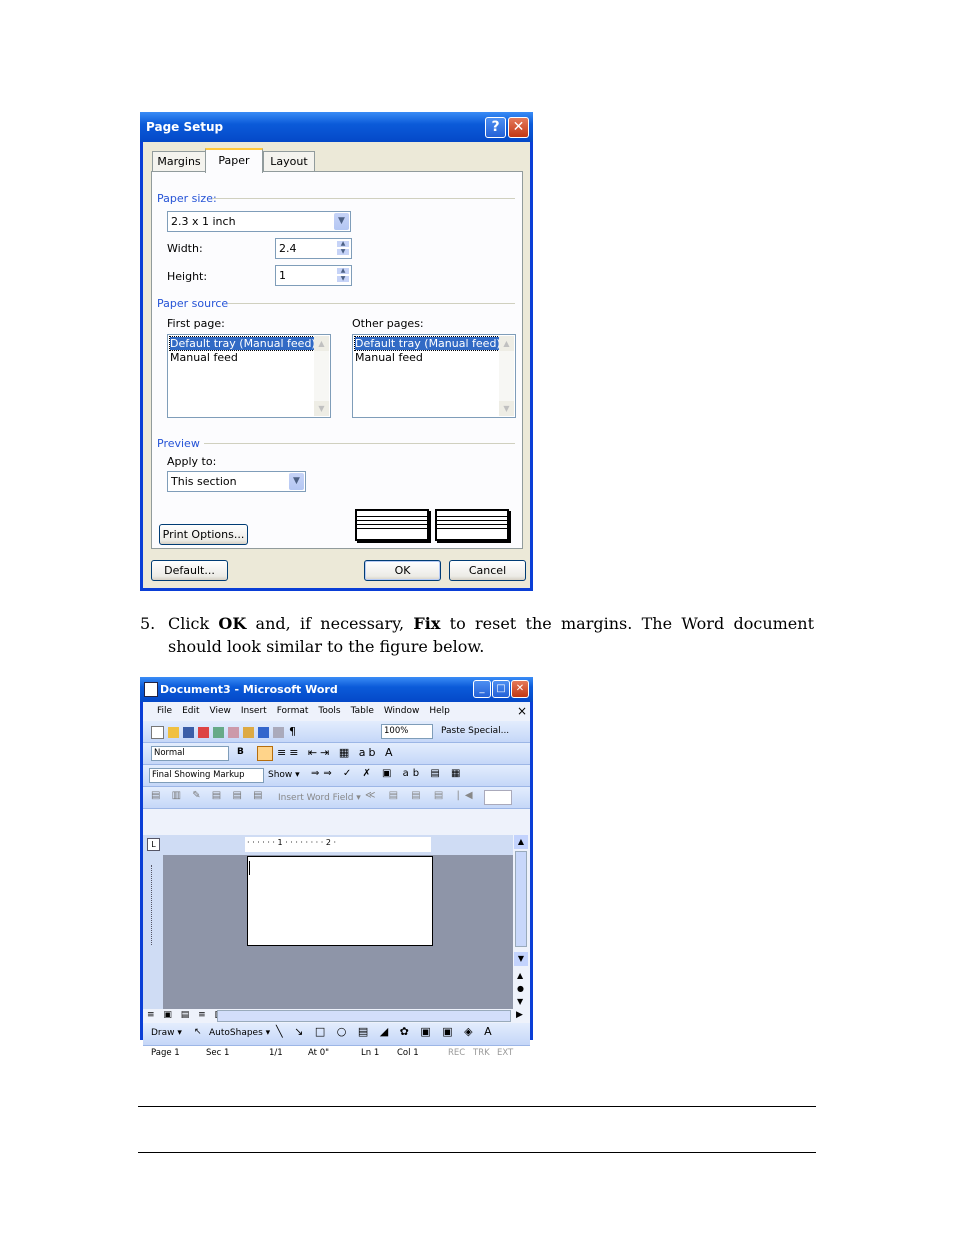  What do you see at coordinates (431, 795) in the screenshot?
I see `record-nav-icons: ≪ ▤ ▤ ▤ |◀ ◀` at bounding box center [431, 795].